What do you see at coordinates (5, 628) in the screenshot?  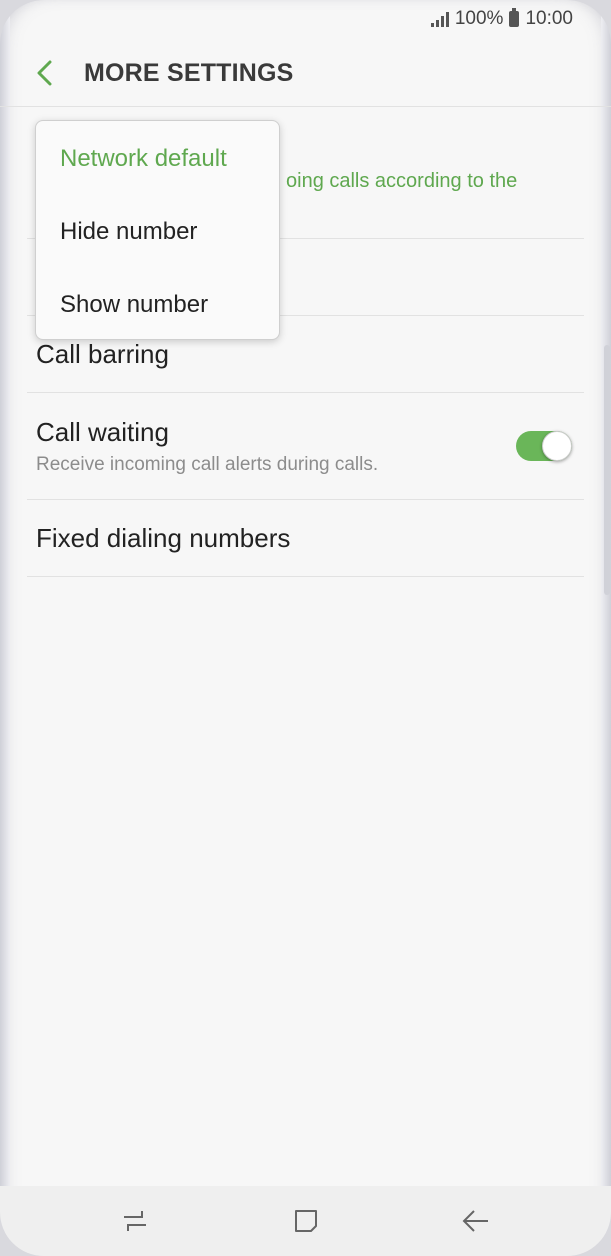 I see `device-edge-left` at bounding box center [5, 628].